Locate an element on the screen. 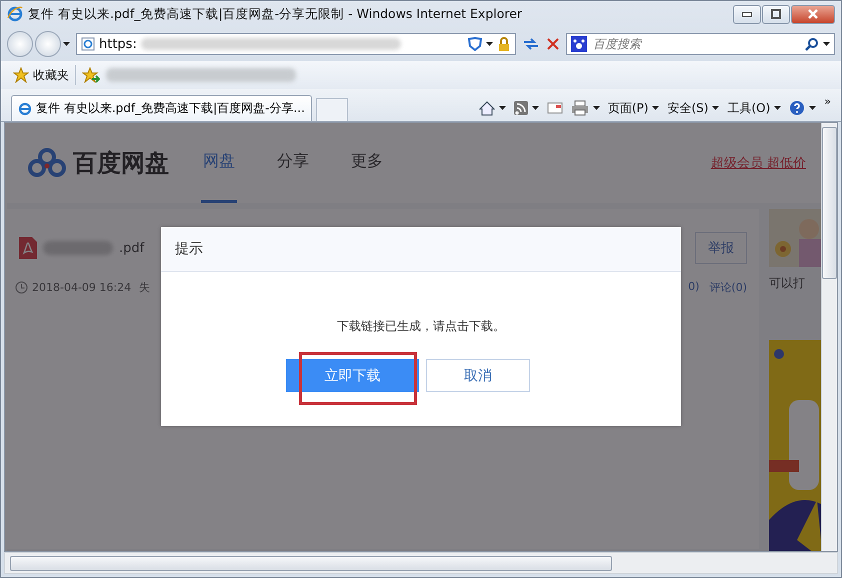 This screenshot has width=842, height=578. feed-icon is located at coordinates (521, 108).